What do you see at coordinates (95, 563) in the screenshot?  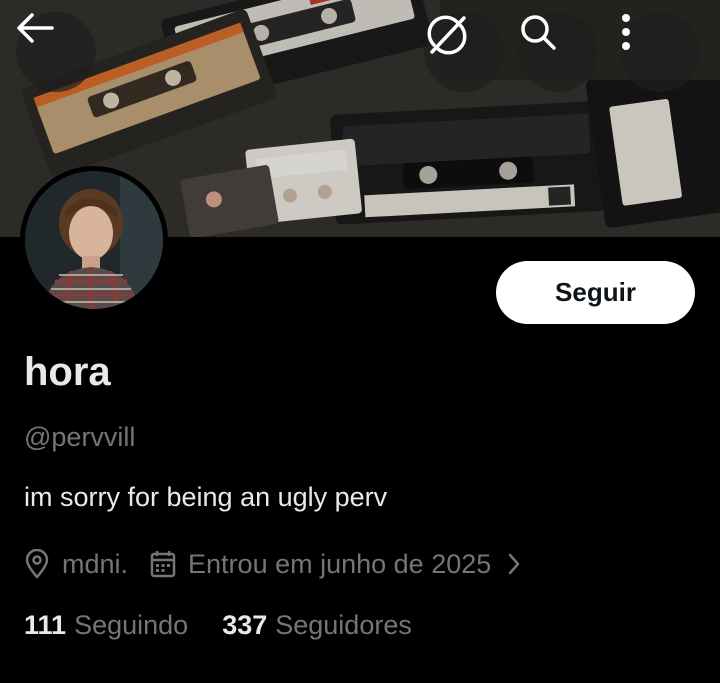 I see `profile-location: mdni.` at bounding box center [95, 563].